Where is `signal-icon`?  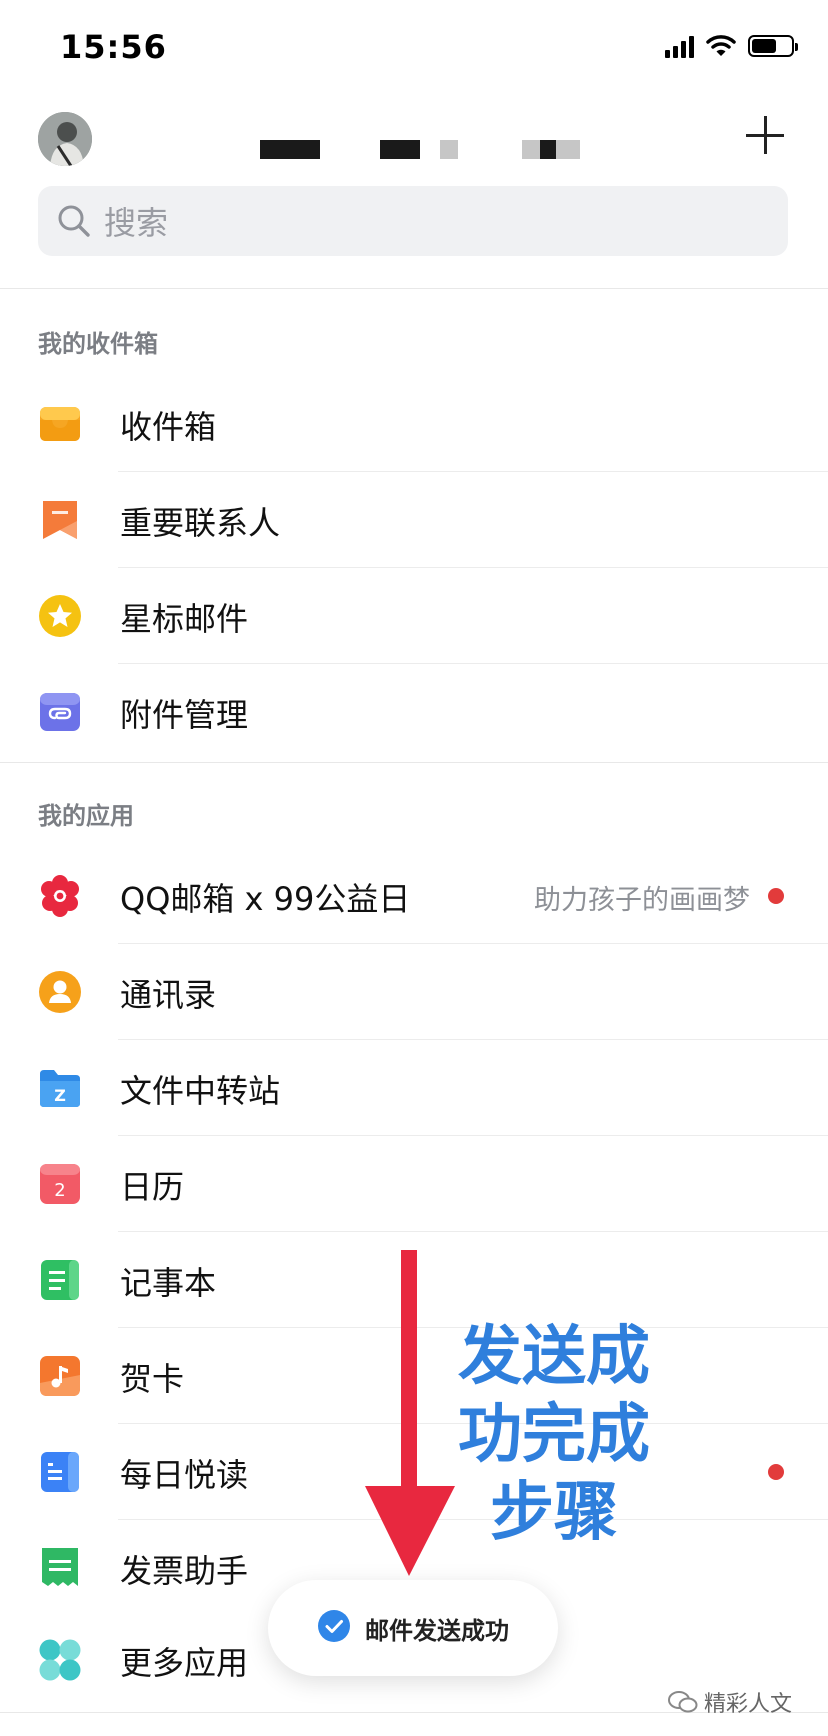 signal-icon is located at coordinates (679, 46).